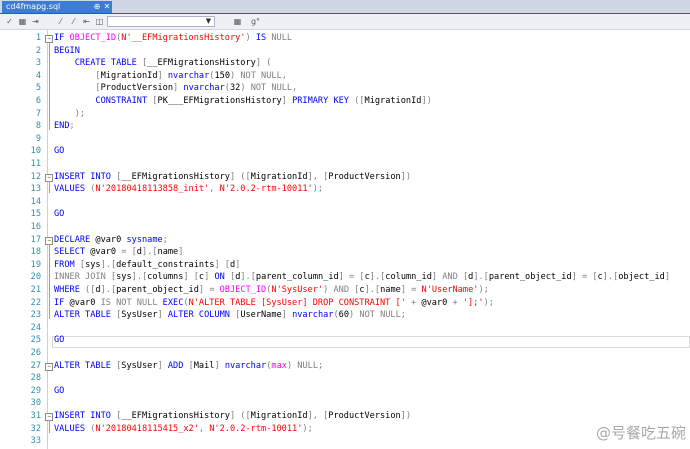 The image size is (690, 449). What do you see at coordinates (345, 340) in the screenshot?
I see `code-line: 25 GO` at bounding box center [345, 340].